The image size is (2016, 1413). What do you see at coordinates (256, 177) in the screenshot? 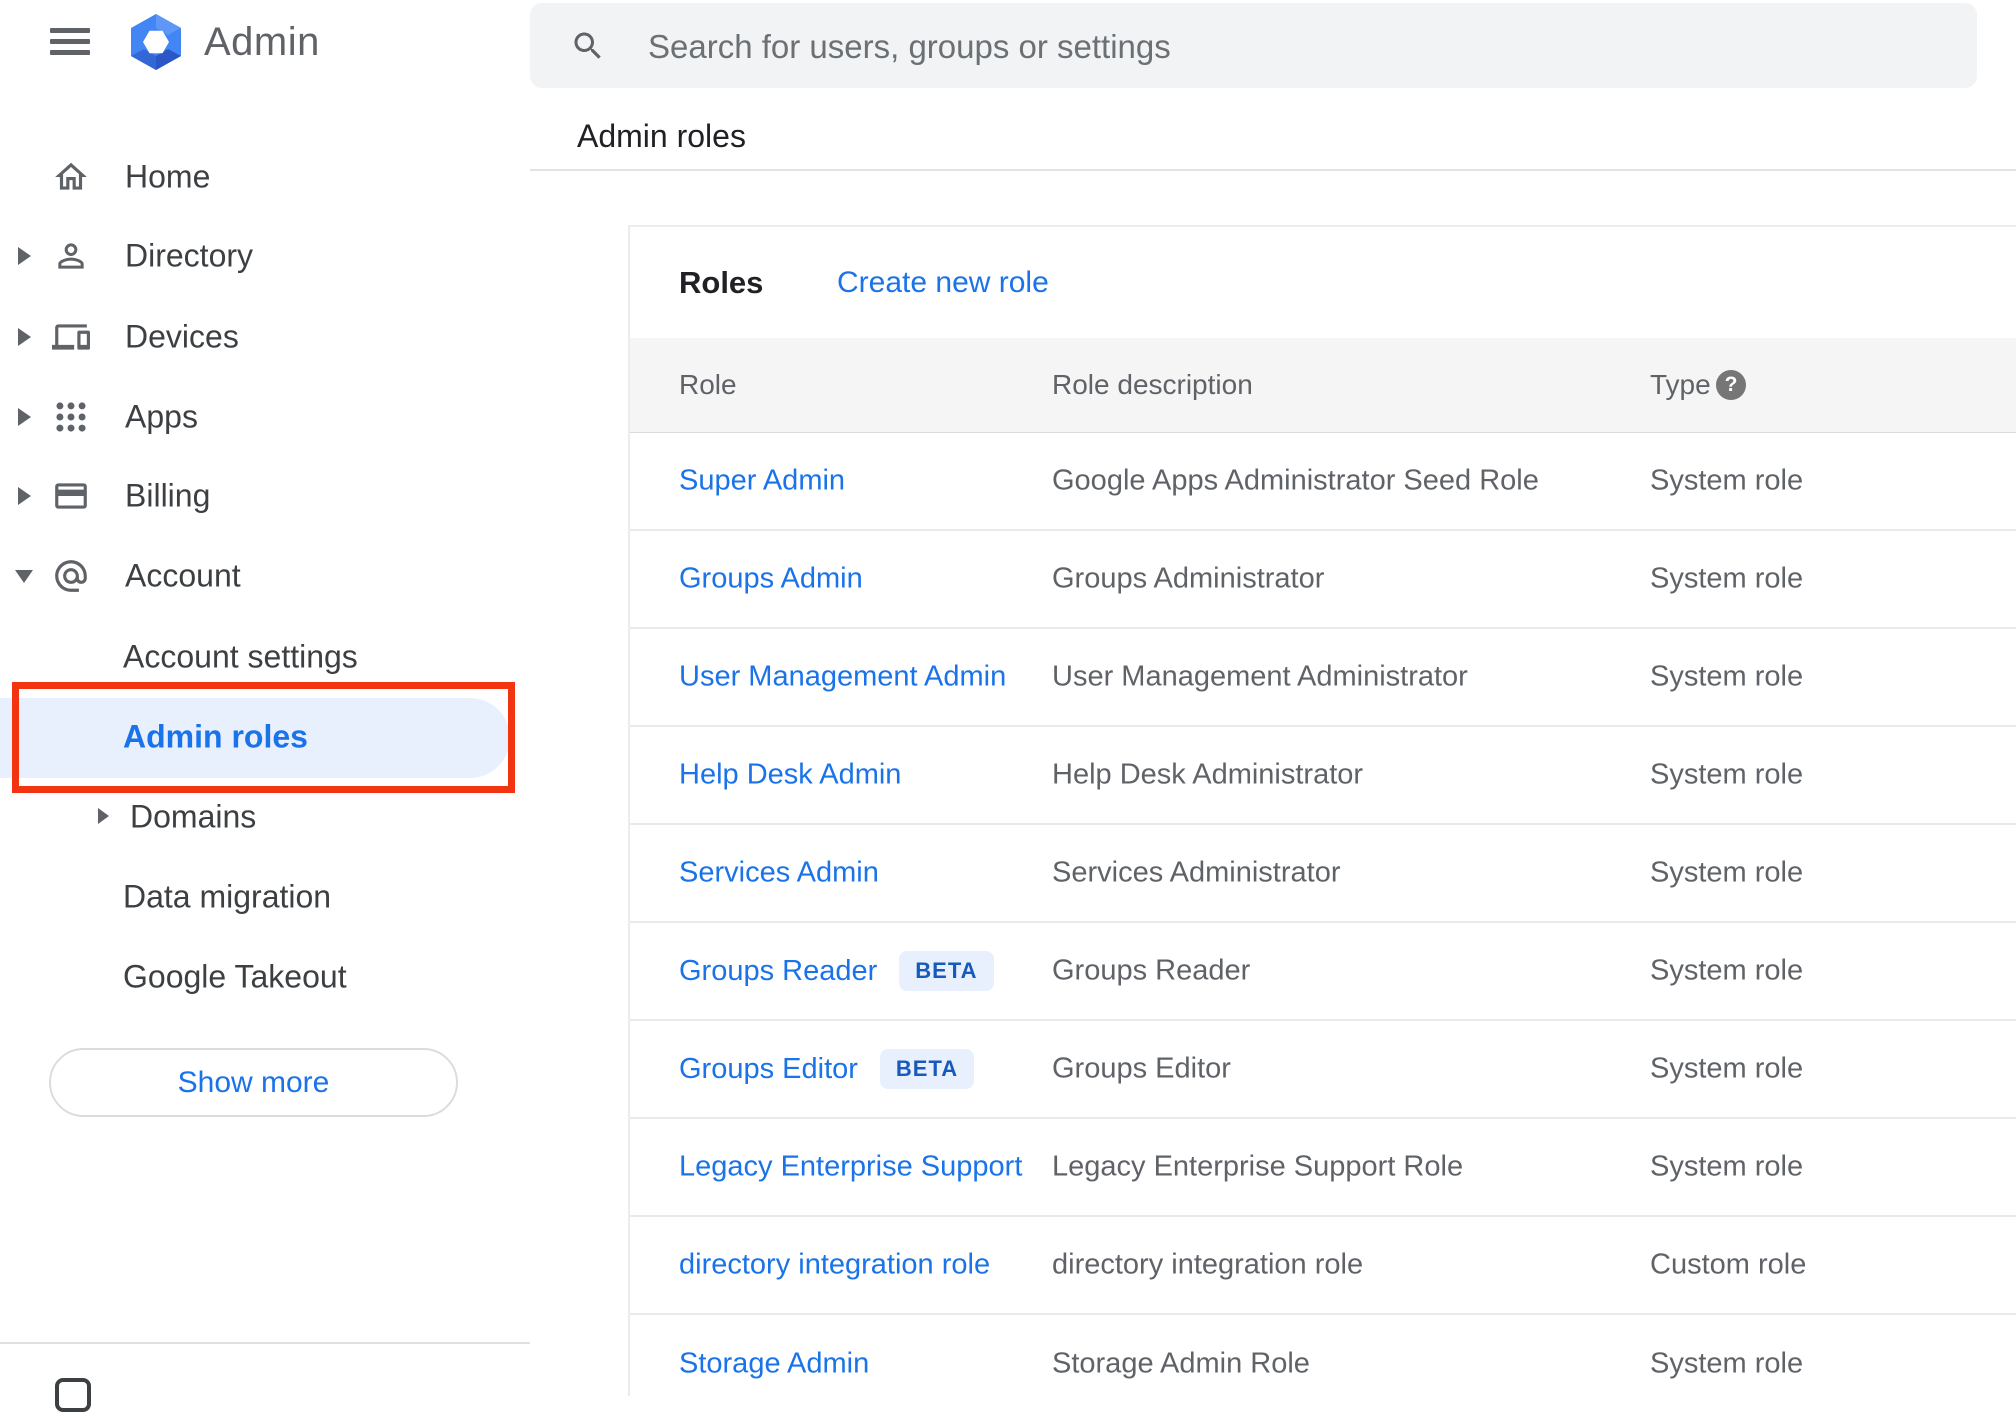
I see `sidebar-item-home: Home` at bounding box center [256, 177].